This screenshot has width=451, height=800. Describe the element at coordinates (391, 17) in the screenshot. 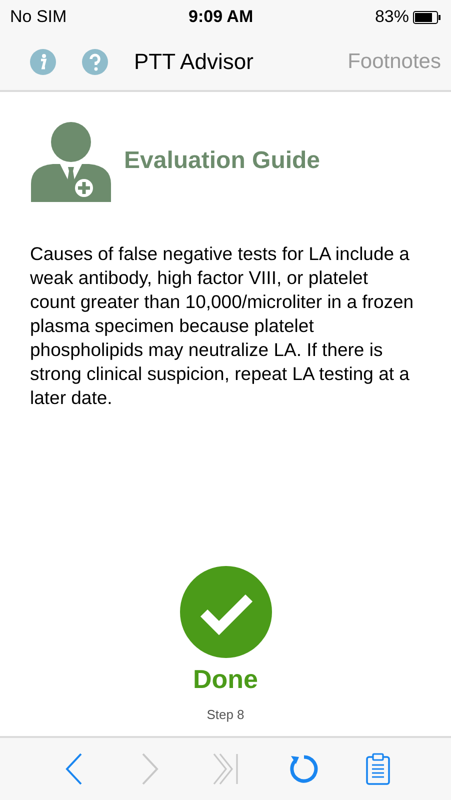

I see `battery-percent: 83%` at that location.